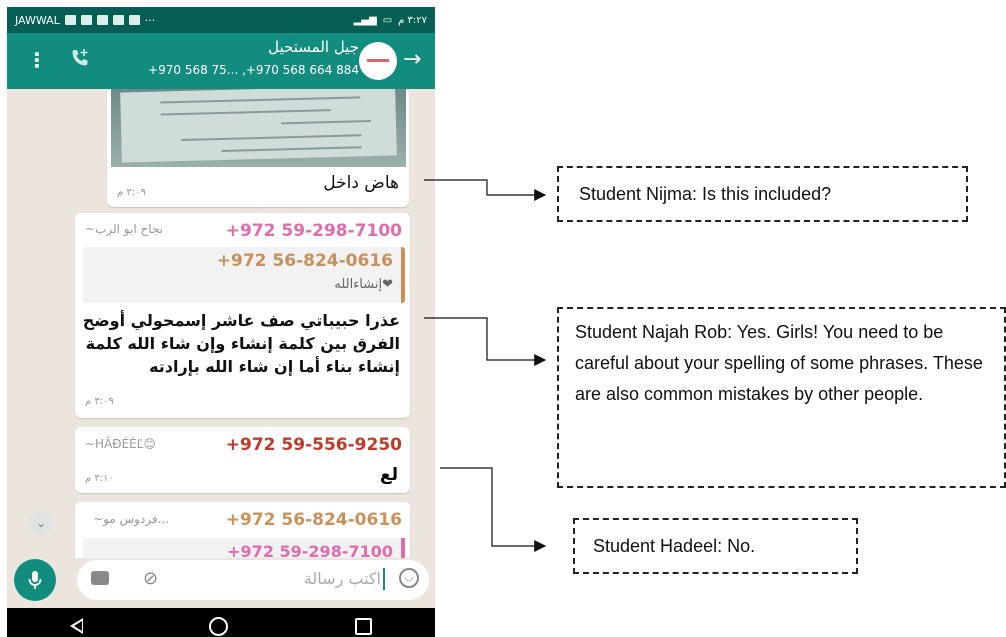 The image size is (1006, 637). Describe the element at coordinates (485, 341) in the screenshot. I see `connector-najah` at that location.